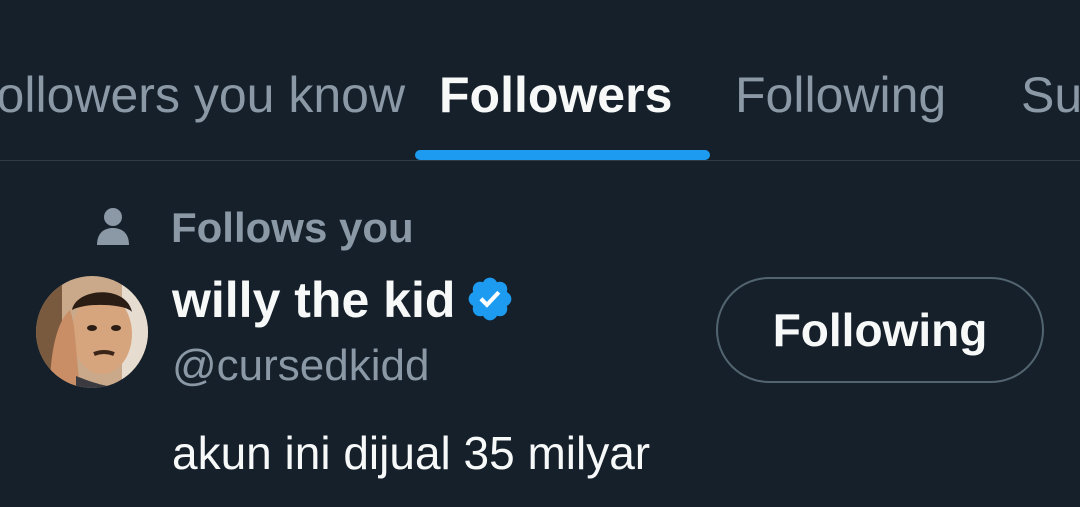 The width and height of the screenshot is (1080, 507). I want to click on user-handle: @cursedkidd, so click(300, 366).